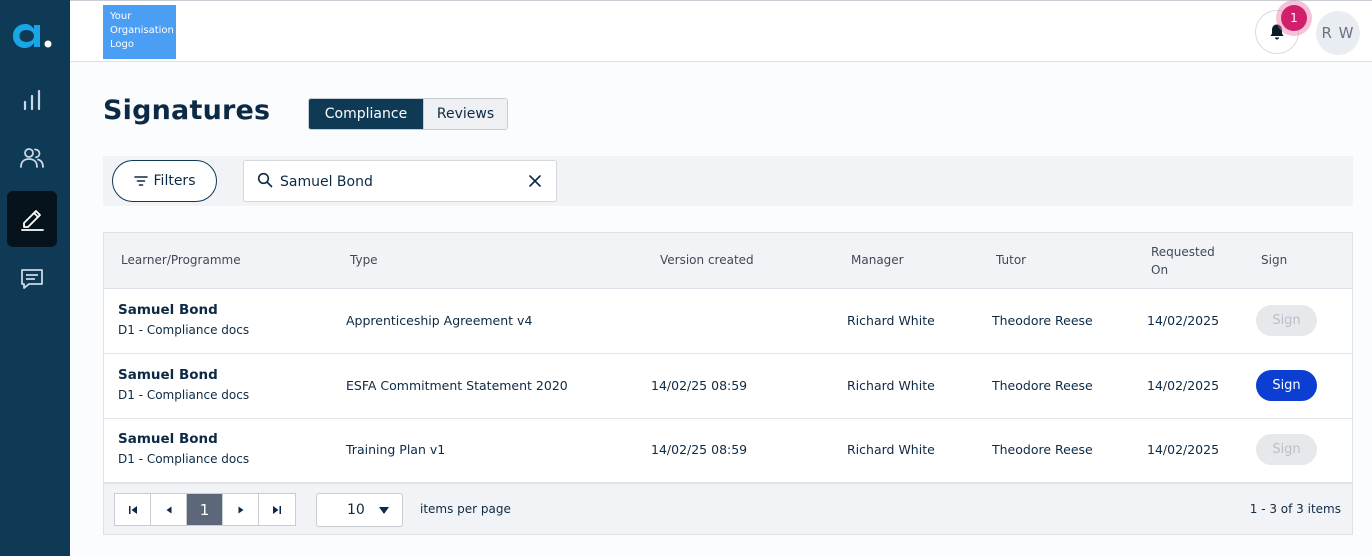 The image size is (1372, 556). Describe the element at coordinates (364, 260) in the screenshot. I see `header-type: Type` at that location.